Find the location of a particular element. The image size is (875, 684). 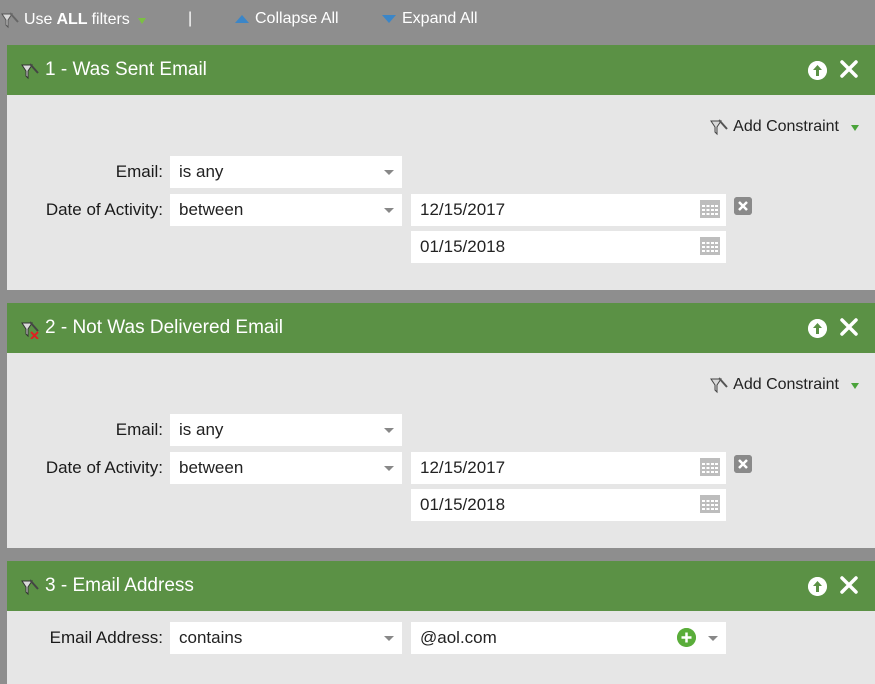

expand-all-button: Expand All is located at coordinates (430, 19).